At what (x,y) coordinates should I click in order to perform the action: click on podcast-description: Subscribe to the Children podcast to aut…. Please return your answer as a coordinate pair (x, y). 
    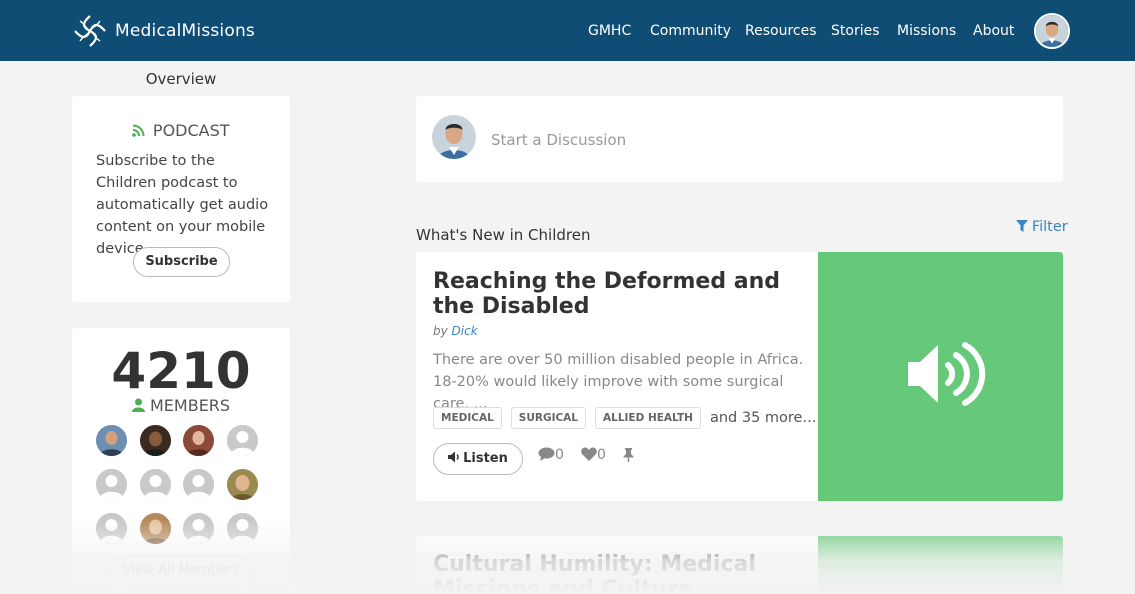
    Looking at the image, I should click on (182, 205).